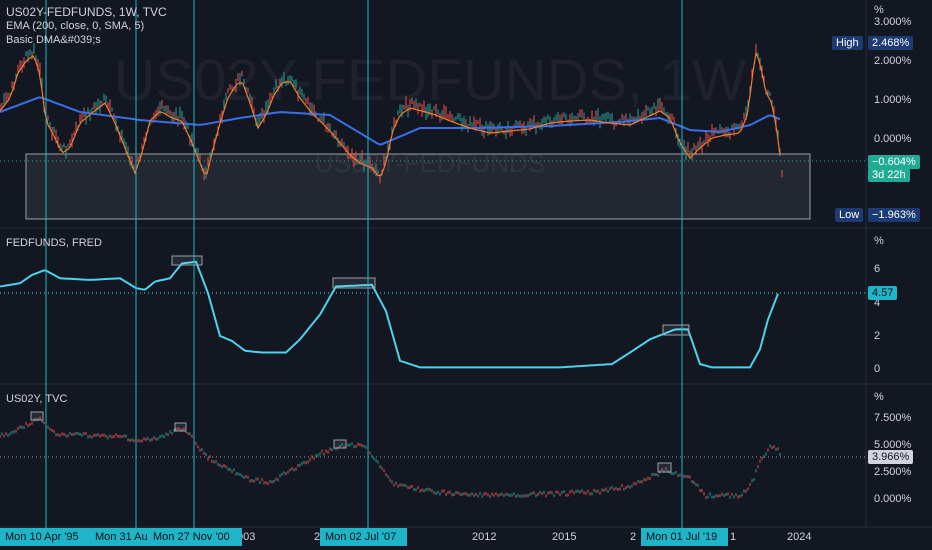 The width and height of the screenshot is (932, 550). What do you see at coordinates (195, 537) in the screenshot?
I see `date-tag: Mon 27 Nov '00` at bounding box center [195, 537].